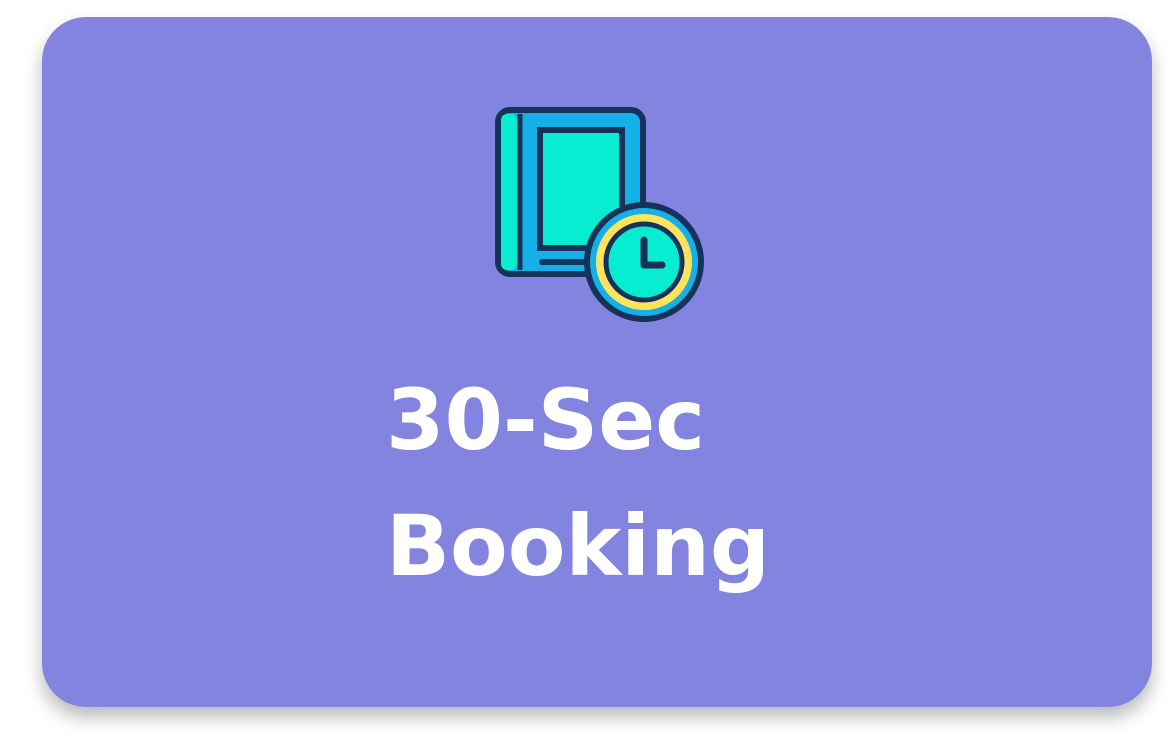  I want to click on title-line-1: 30-Sec, so click(546, 420).